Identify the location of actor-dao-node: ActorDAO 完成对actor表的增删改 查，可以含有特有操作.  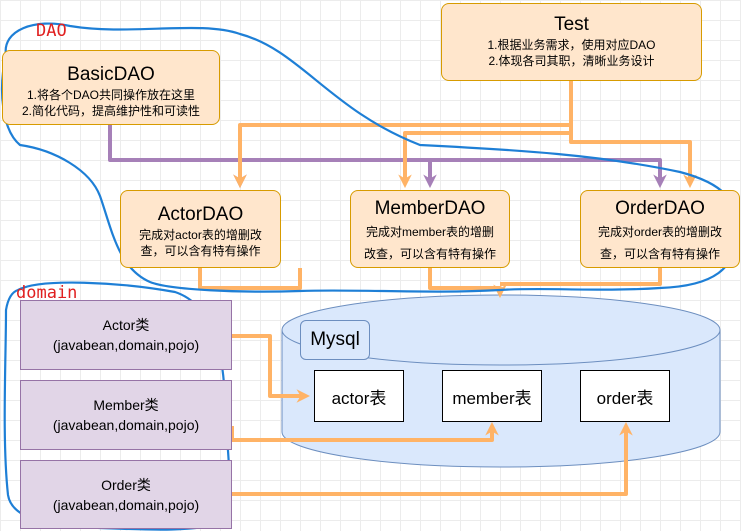
(200, 229).